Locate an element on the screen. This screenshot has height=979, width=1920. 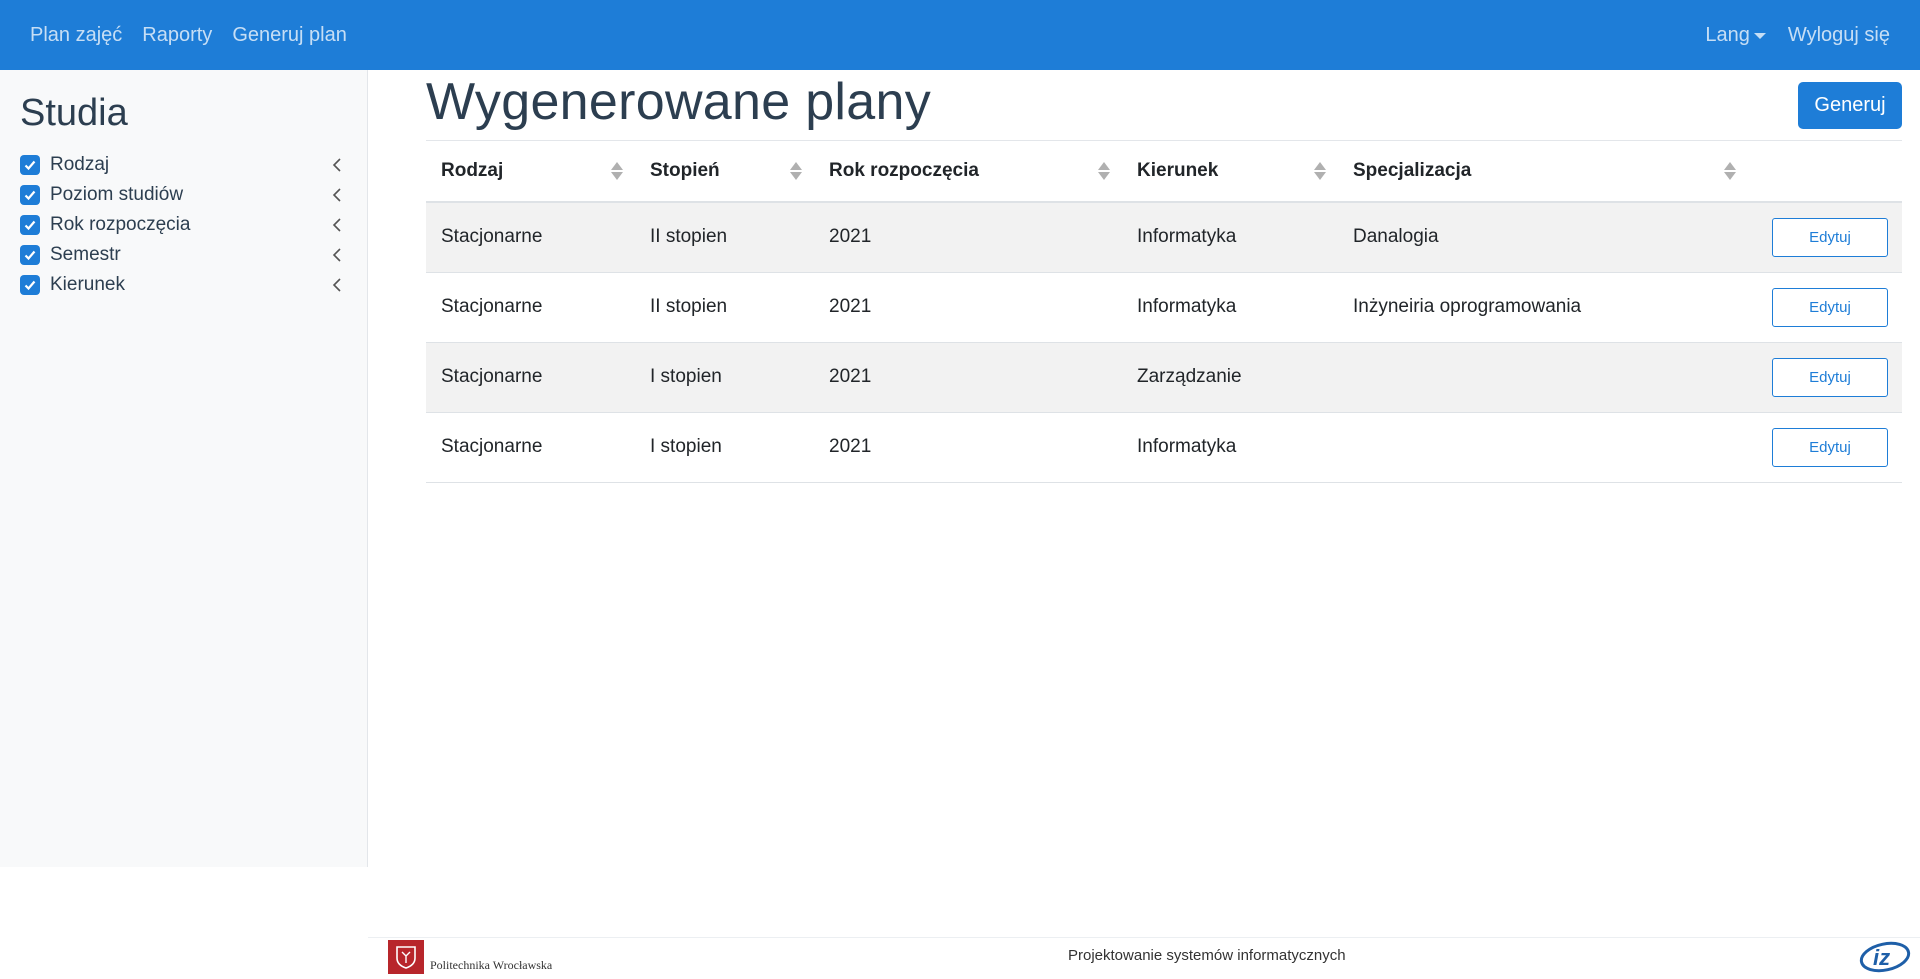
logout-link: Wyloguj się is located at coordinates (1839, 35).